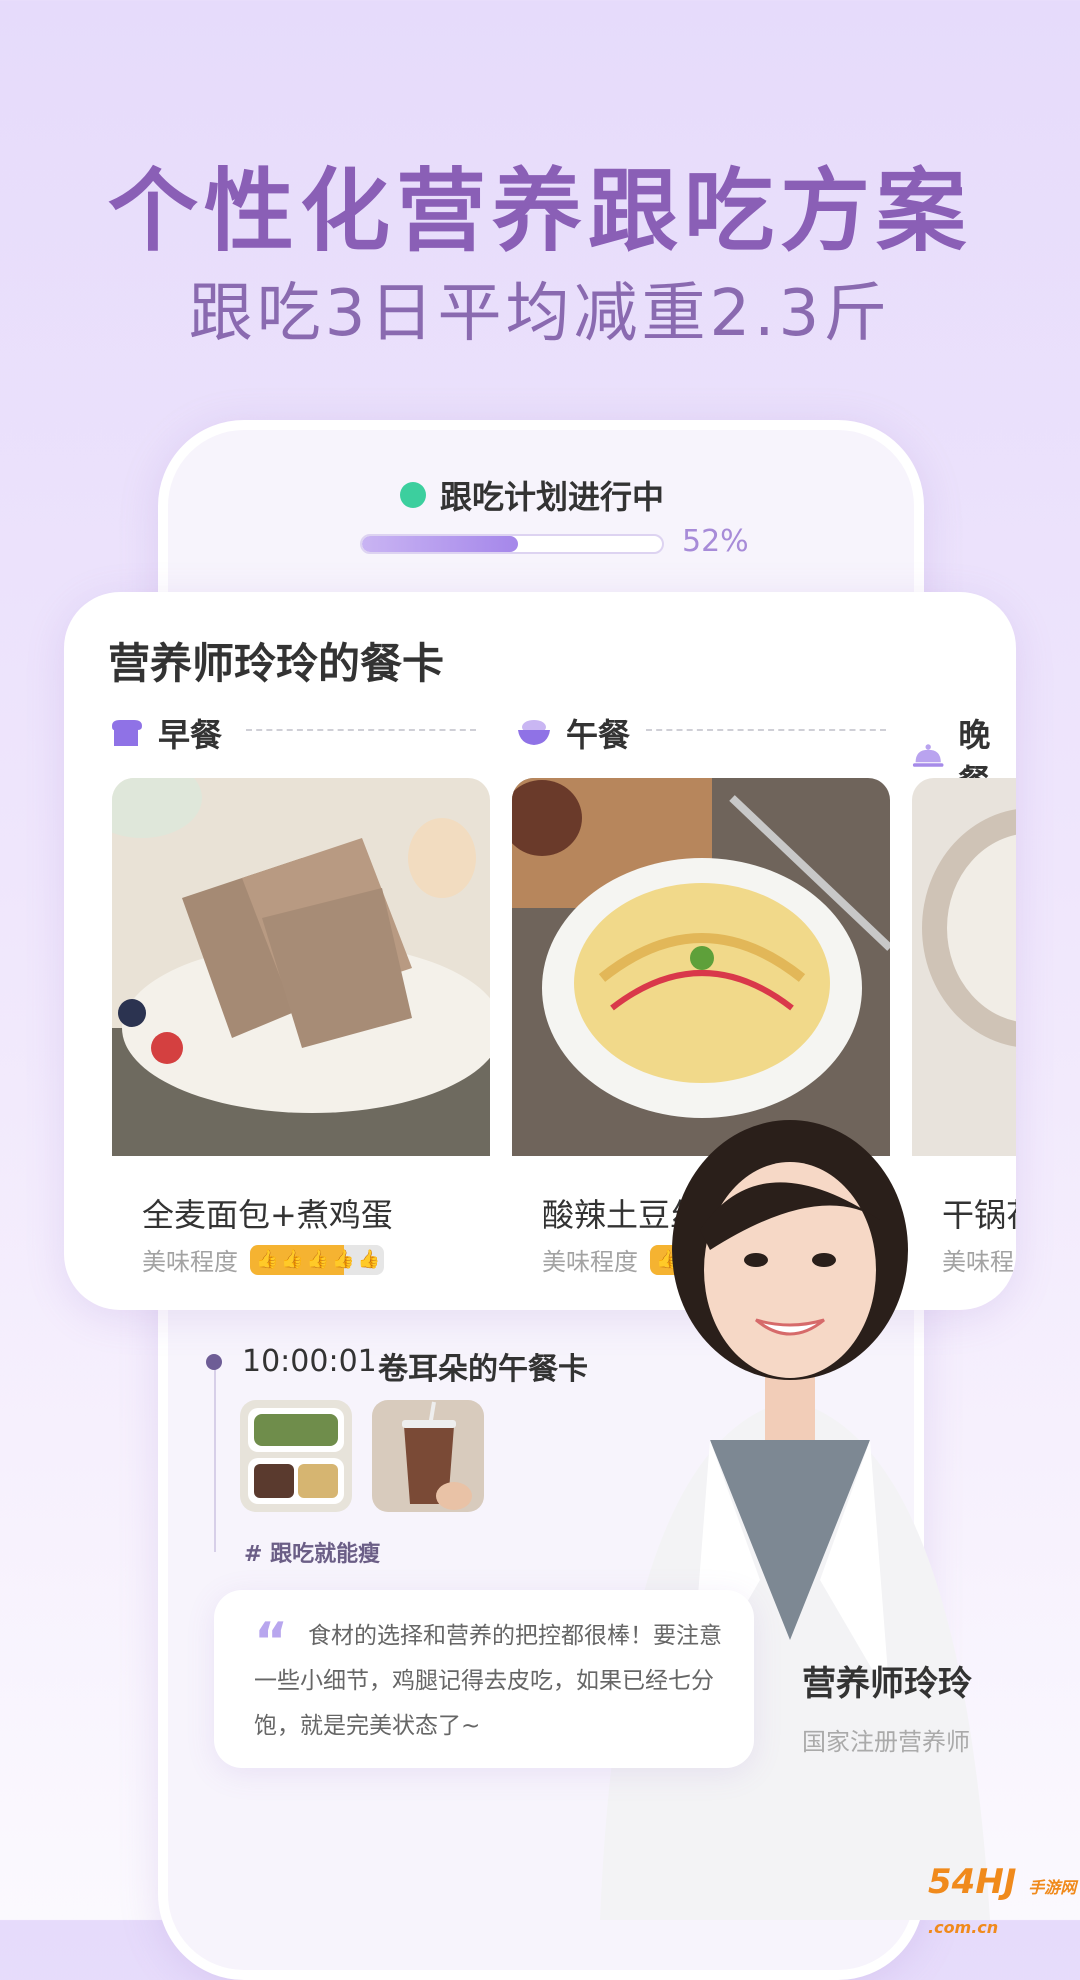 Image resolution: width=1080 pixels, height=1980 pixels. Describe the element at coordinates (190, 735) in the screenshot. I see `meal-label: 早餐` at that location.